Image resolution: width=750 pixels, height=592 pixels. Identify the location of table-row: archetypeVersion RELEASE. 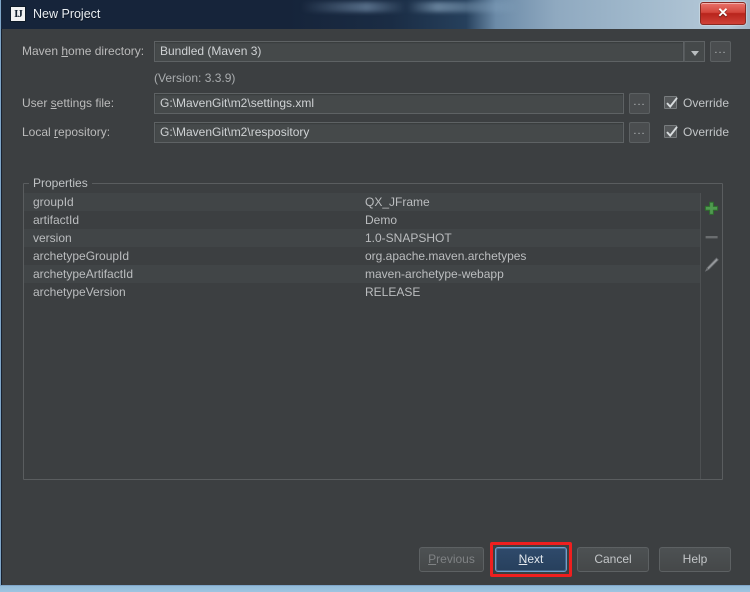
(362, 292).